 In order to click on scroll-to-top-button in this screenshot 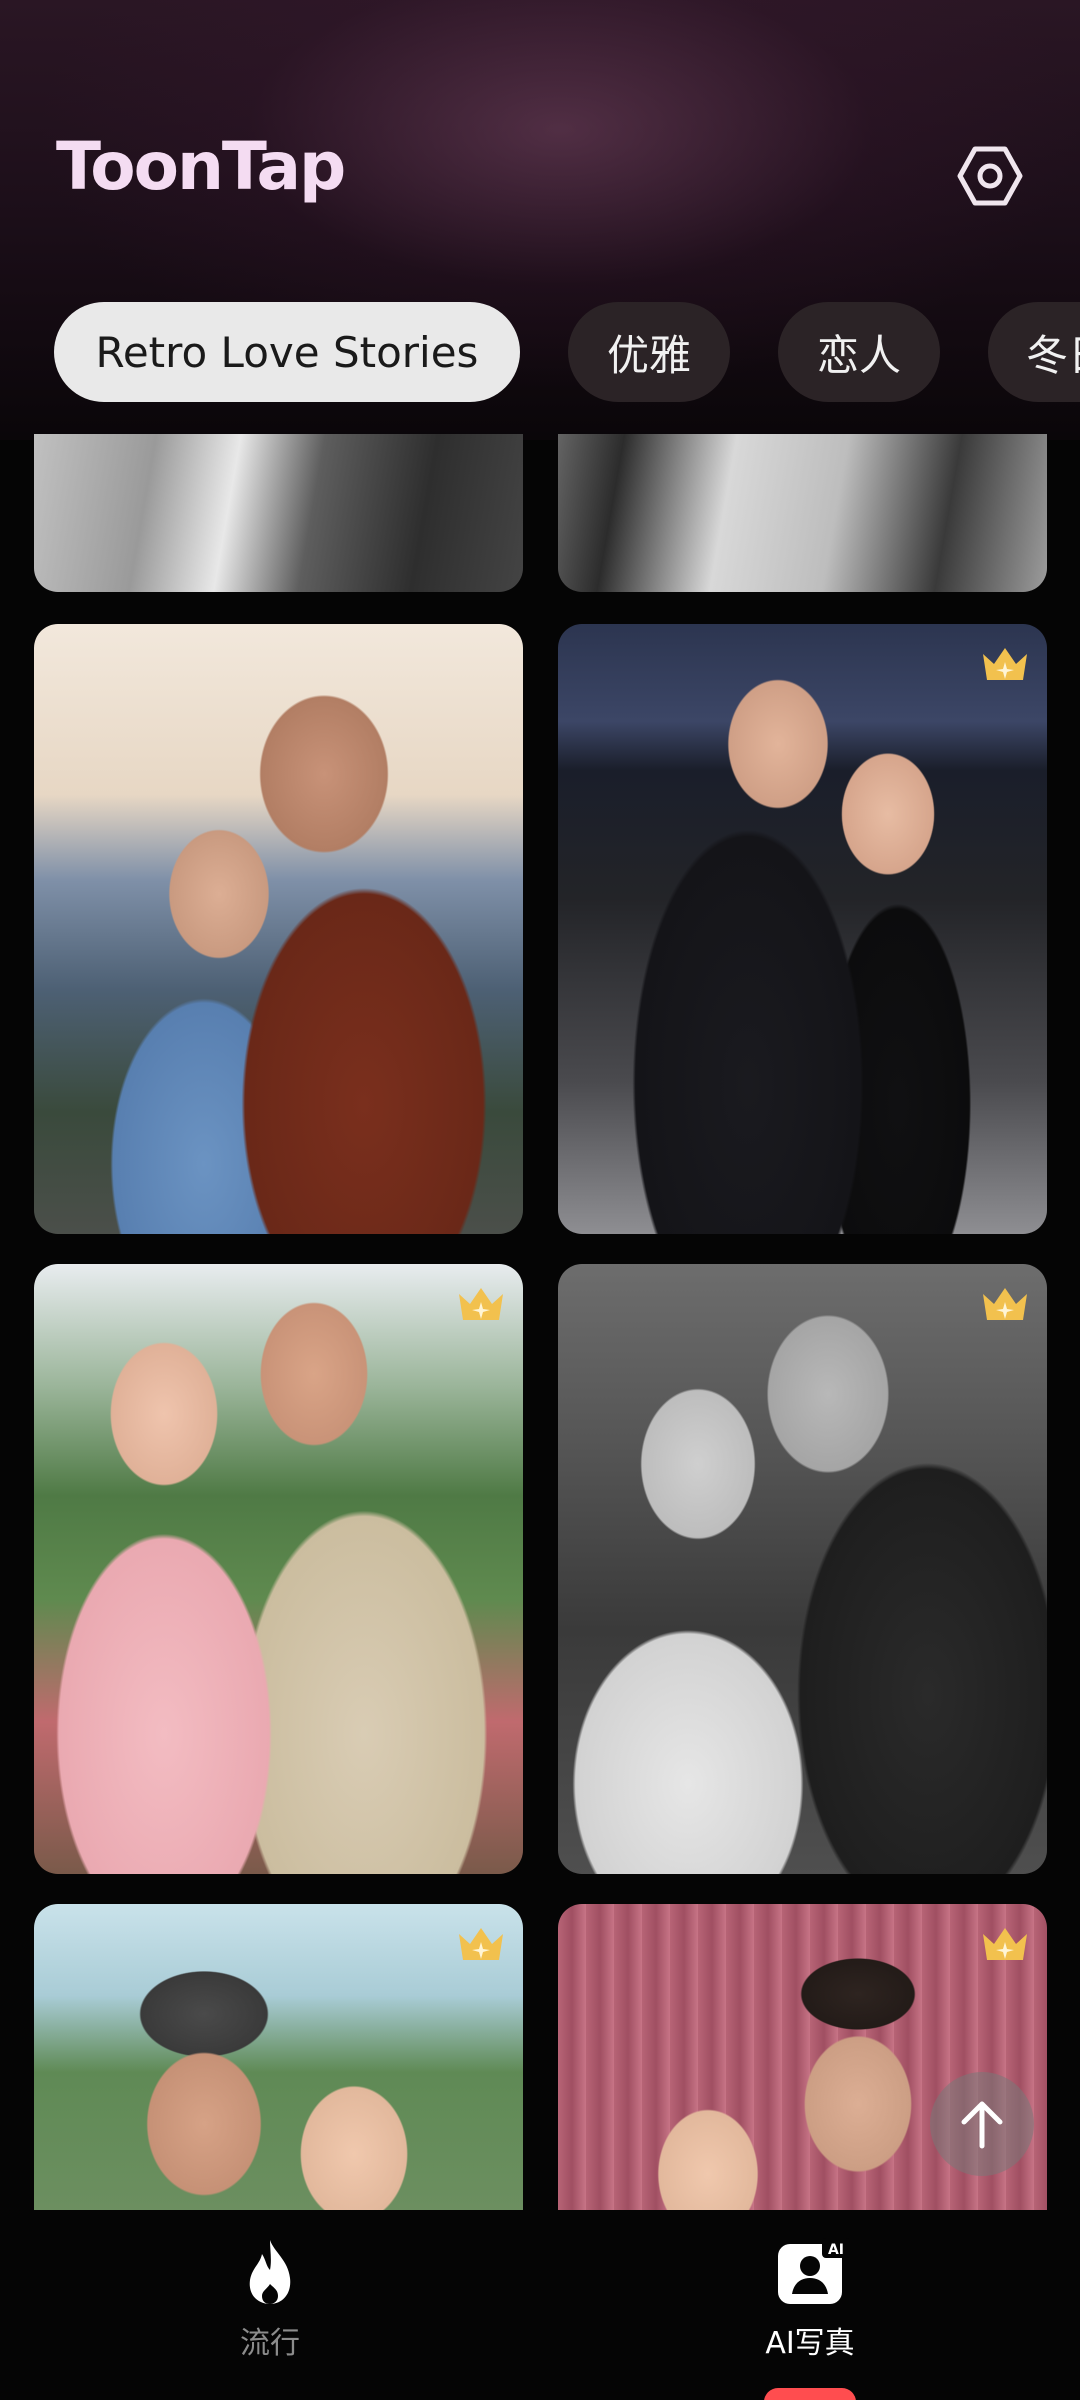, I will do `click(982, 2124)`.